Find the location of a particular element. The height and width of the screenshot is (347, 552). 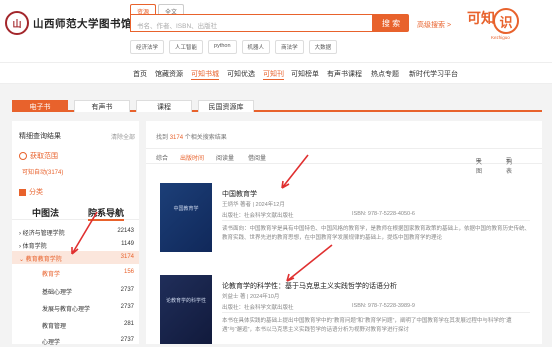

result-count: 3174 is located at coordinates (176, 138).